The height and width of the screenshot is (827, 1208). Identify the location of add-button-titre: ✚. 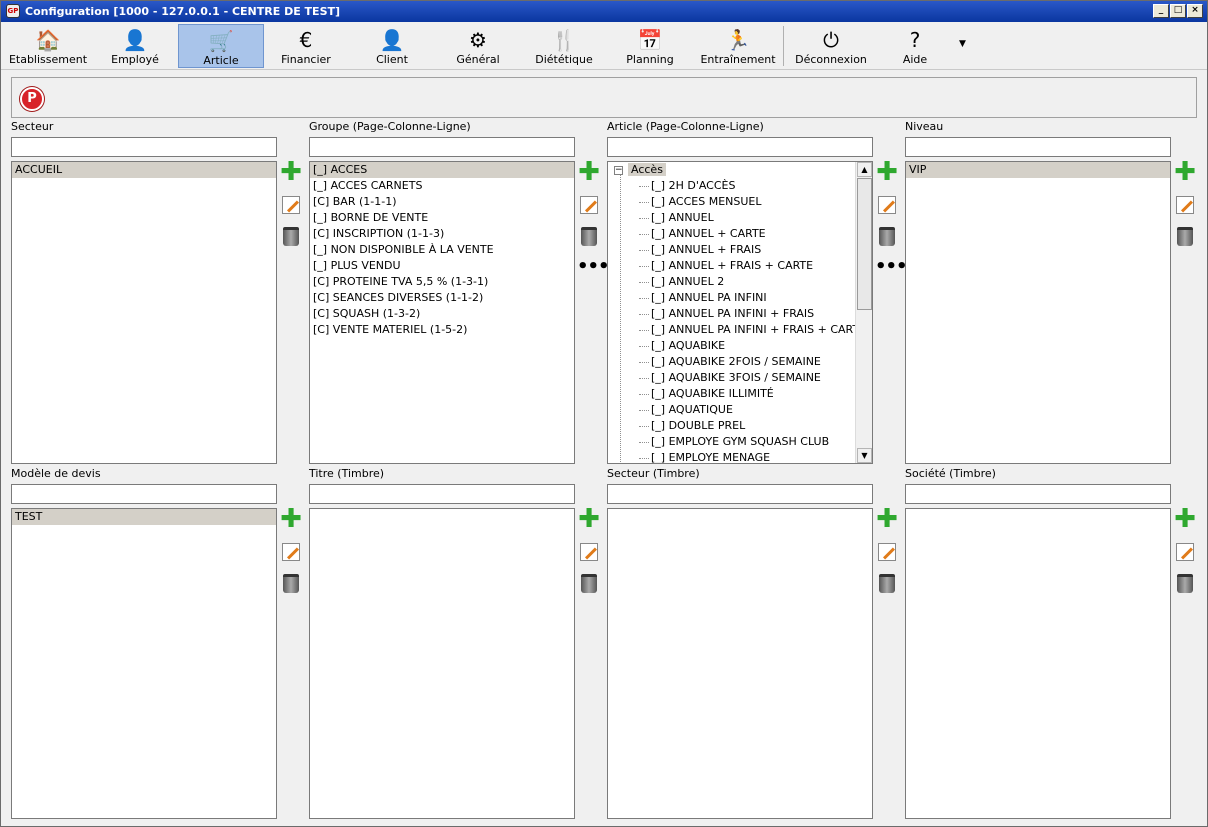
(589, 519).